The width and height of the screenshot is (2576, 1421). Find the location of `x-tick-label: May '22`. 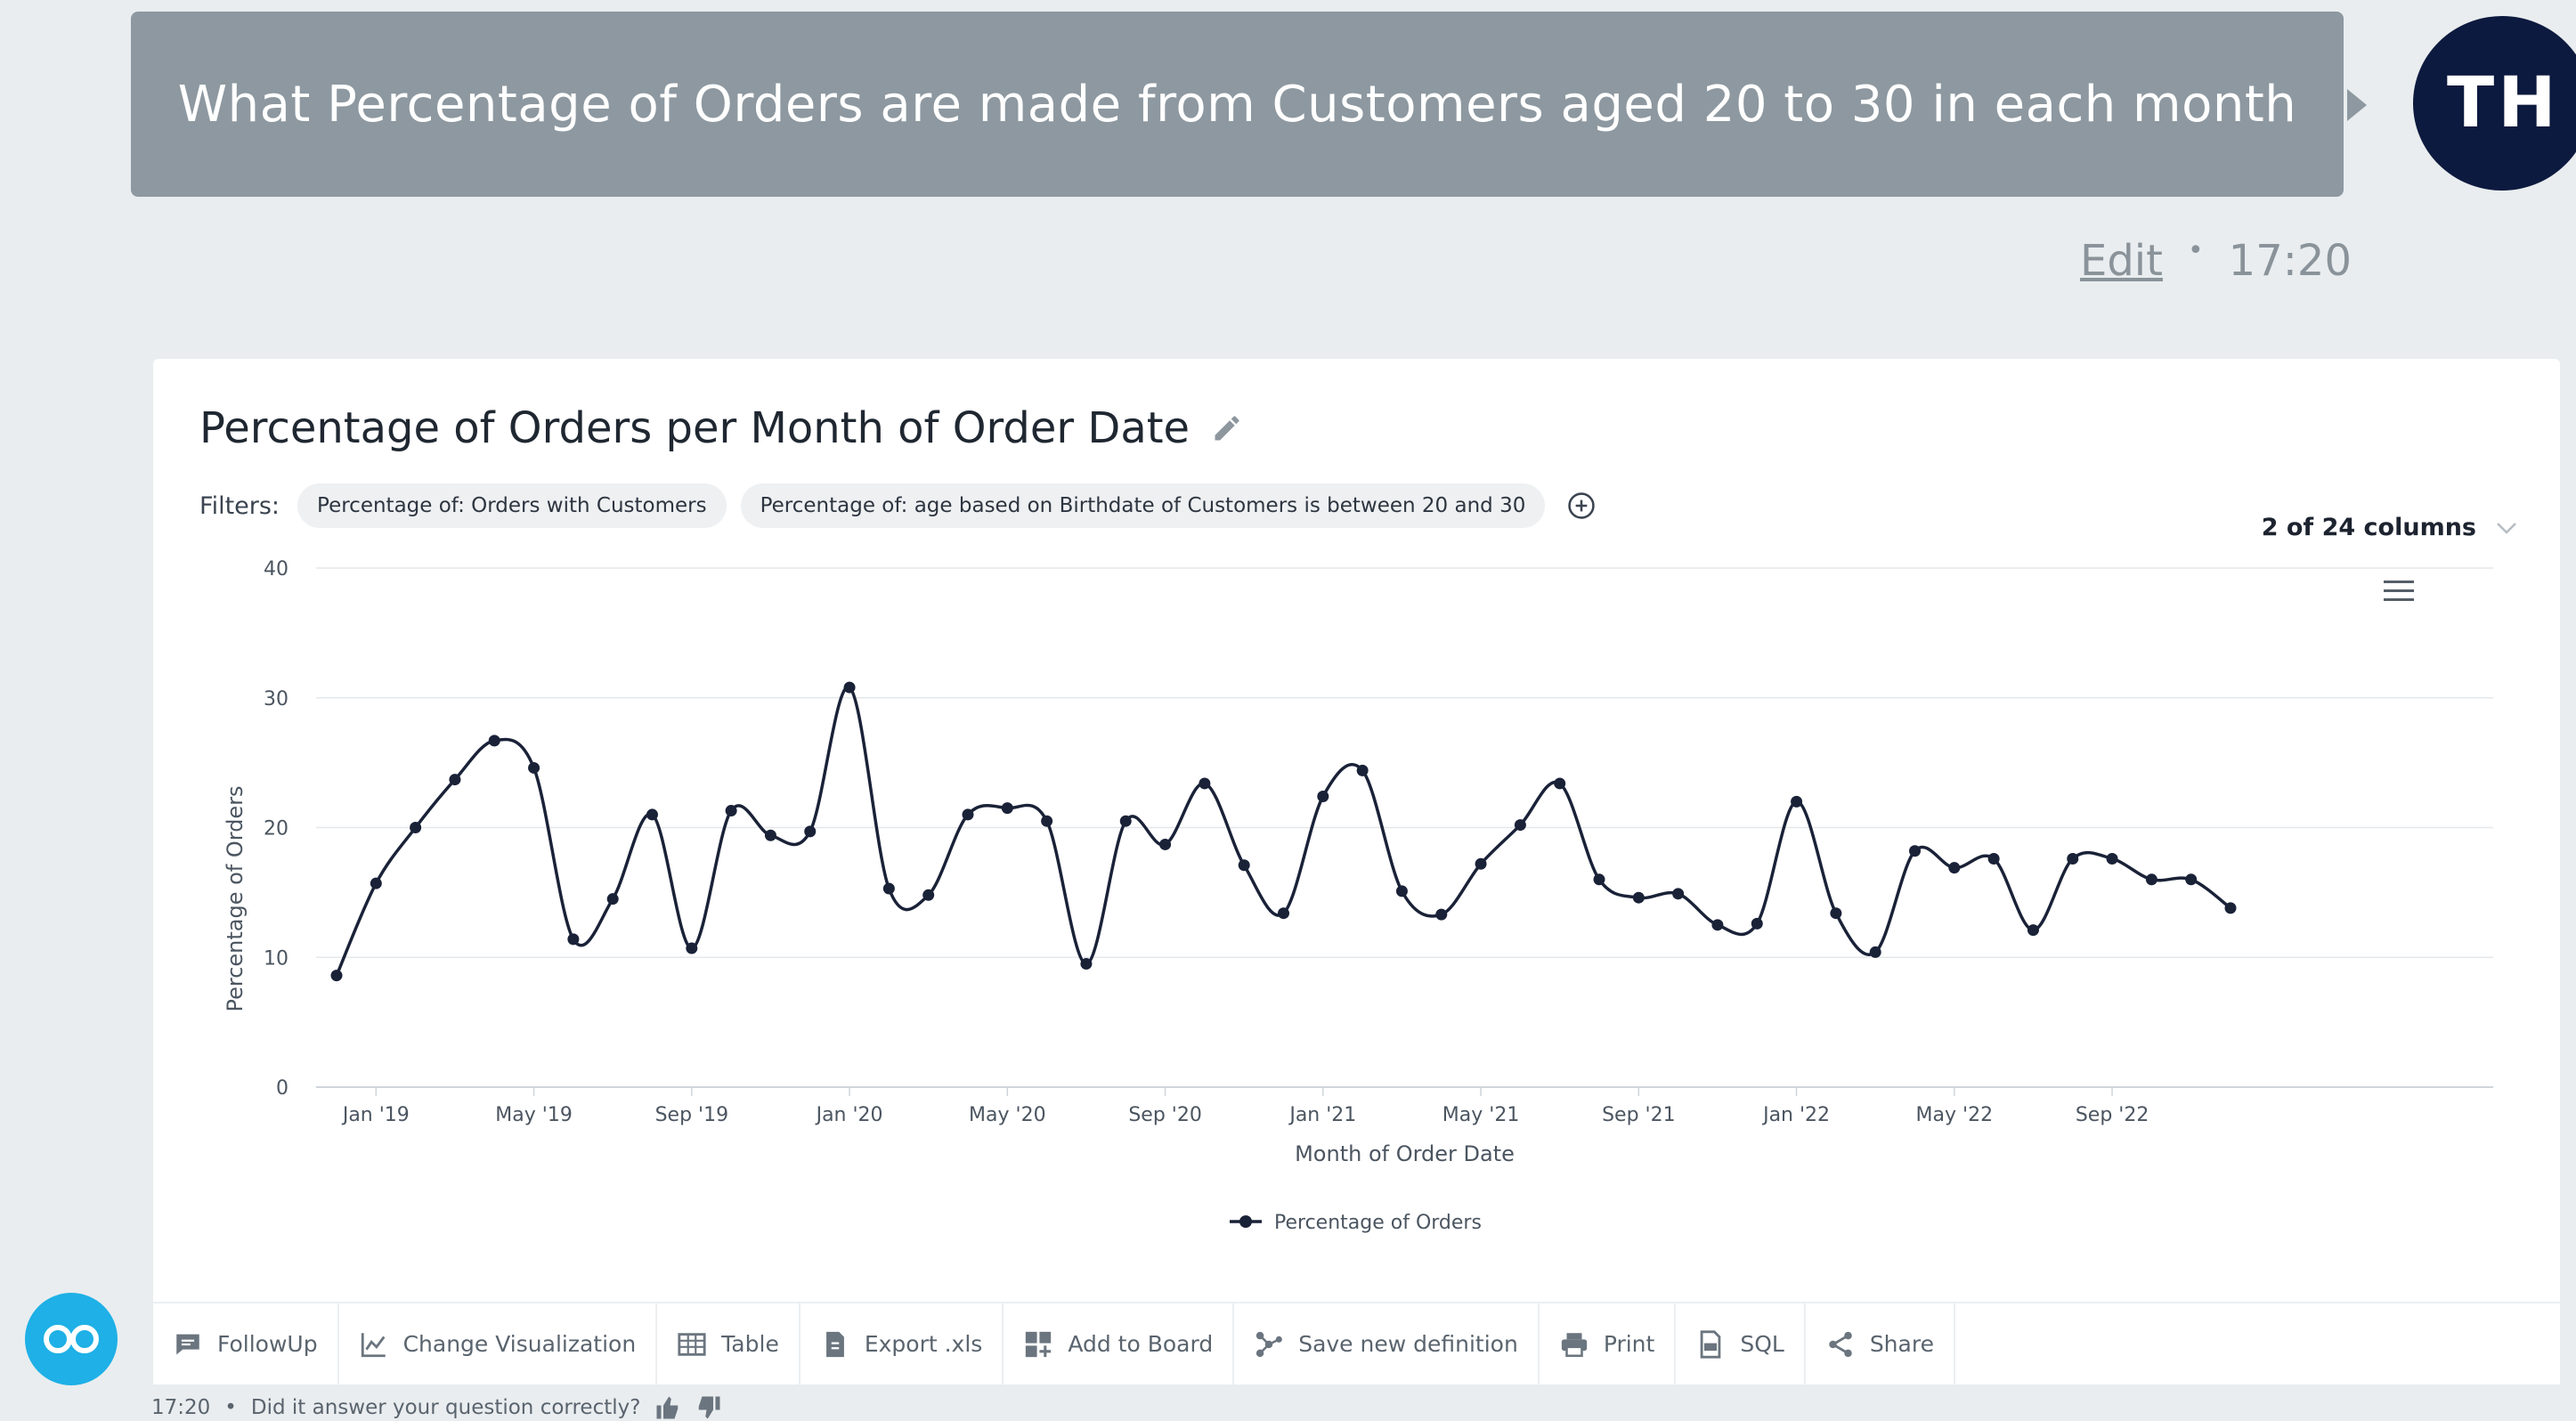

x-tick-label: May '22 is located at coordinates (1955, 1115).